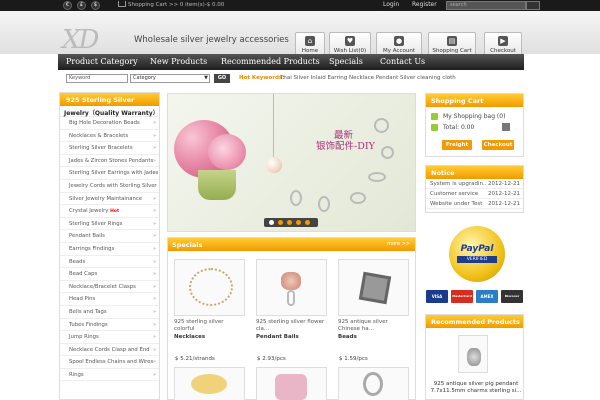 Image resolution: width=600 pixels, height=400 pixels. Describe the element at coordinates (498, 145) in the screenshot. I see `cart-checkout-button: Checkout` at that location.